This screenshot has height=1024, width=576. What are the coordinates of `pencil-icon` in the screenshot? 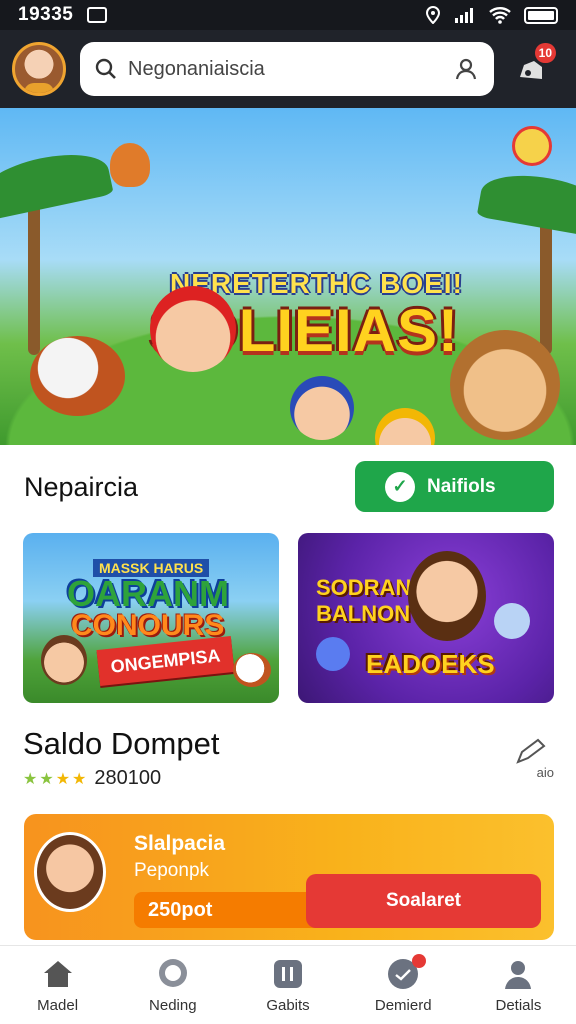 It's located at (531, 751).